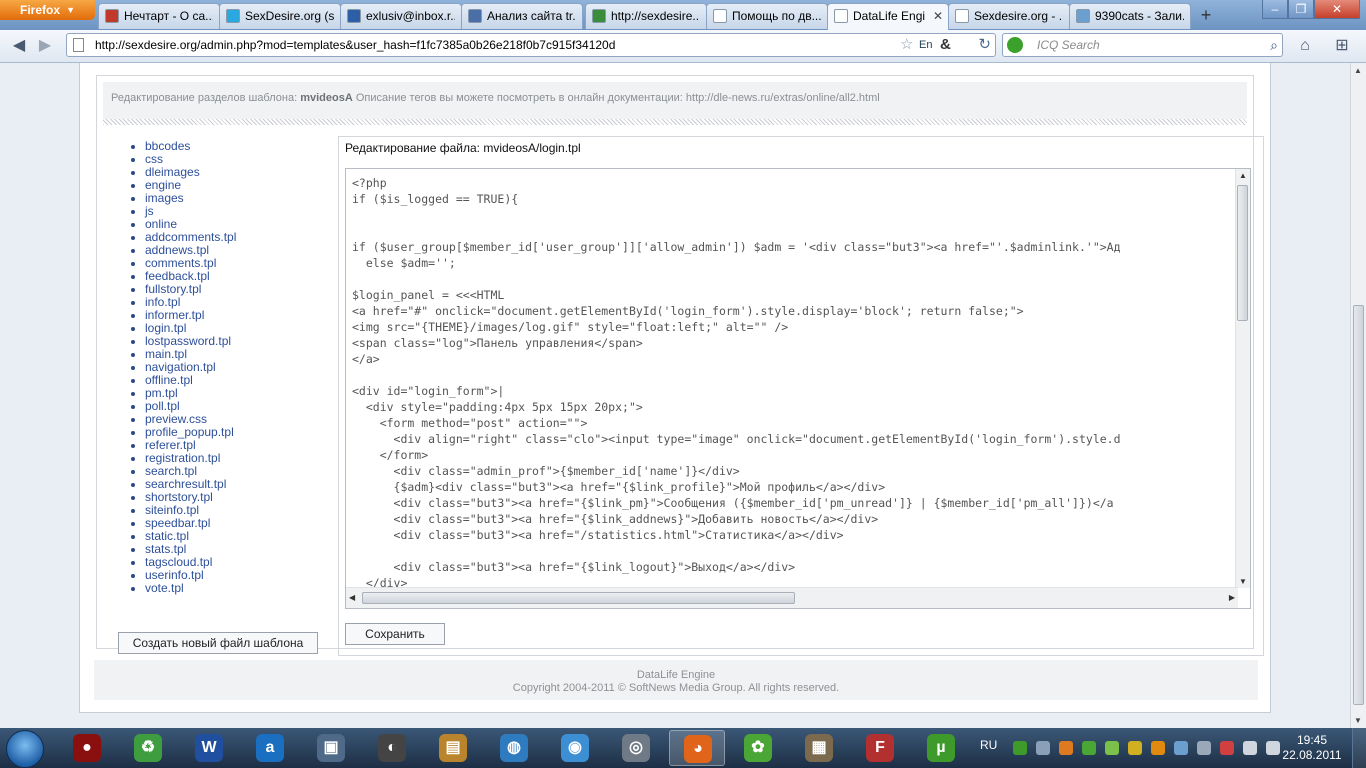  I want to click on file-link: css, so click(154, 159).